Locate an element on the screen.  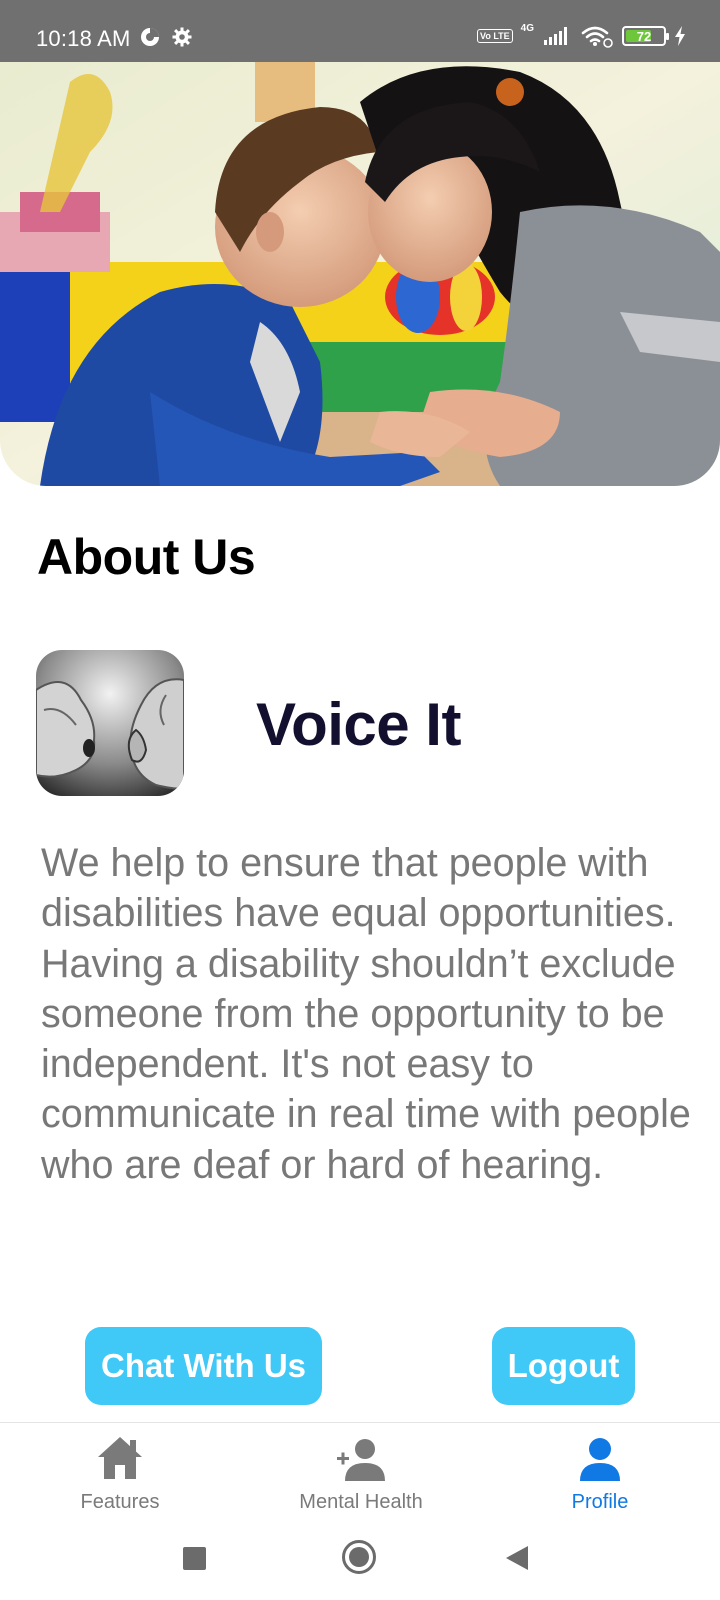
volte-badge: Vo LTE is located at coordinates (494, 36).